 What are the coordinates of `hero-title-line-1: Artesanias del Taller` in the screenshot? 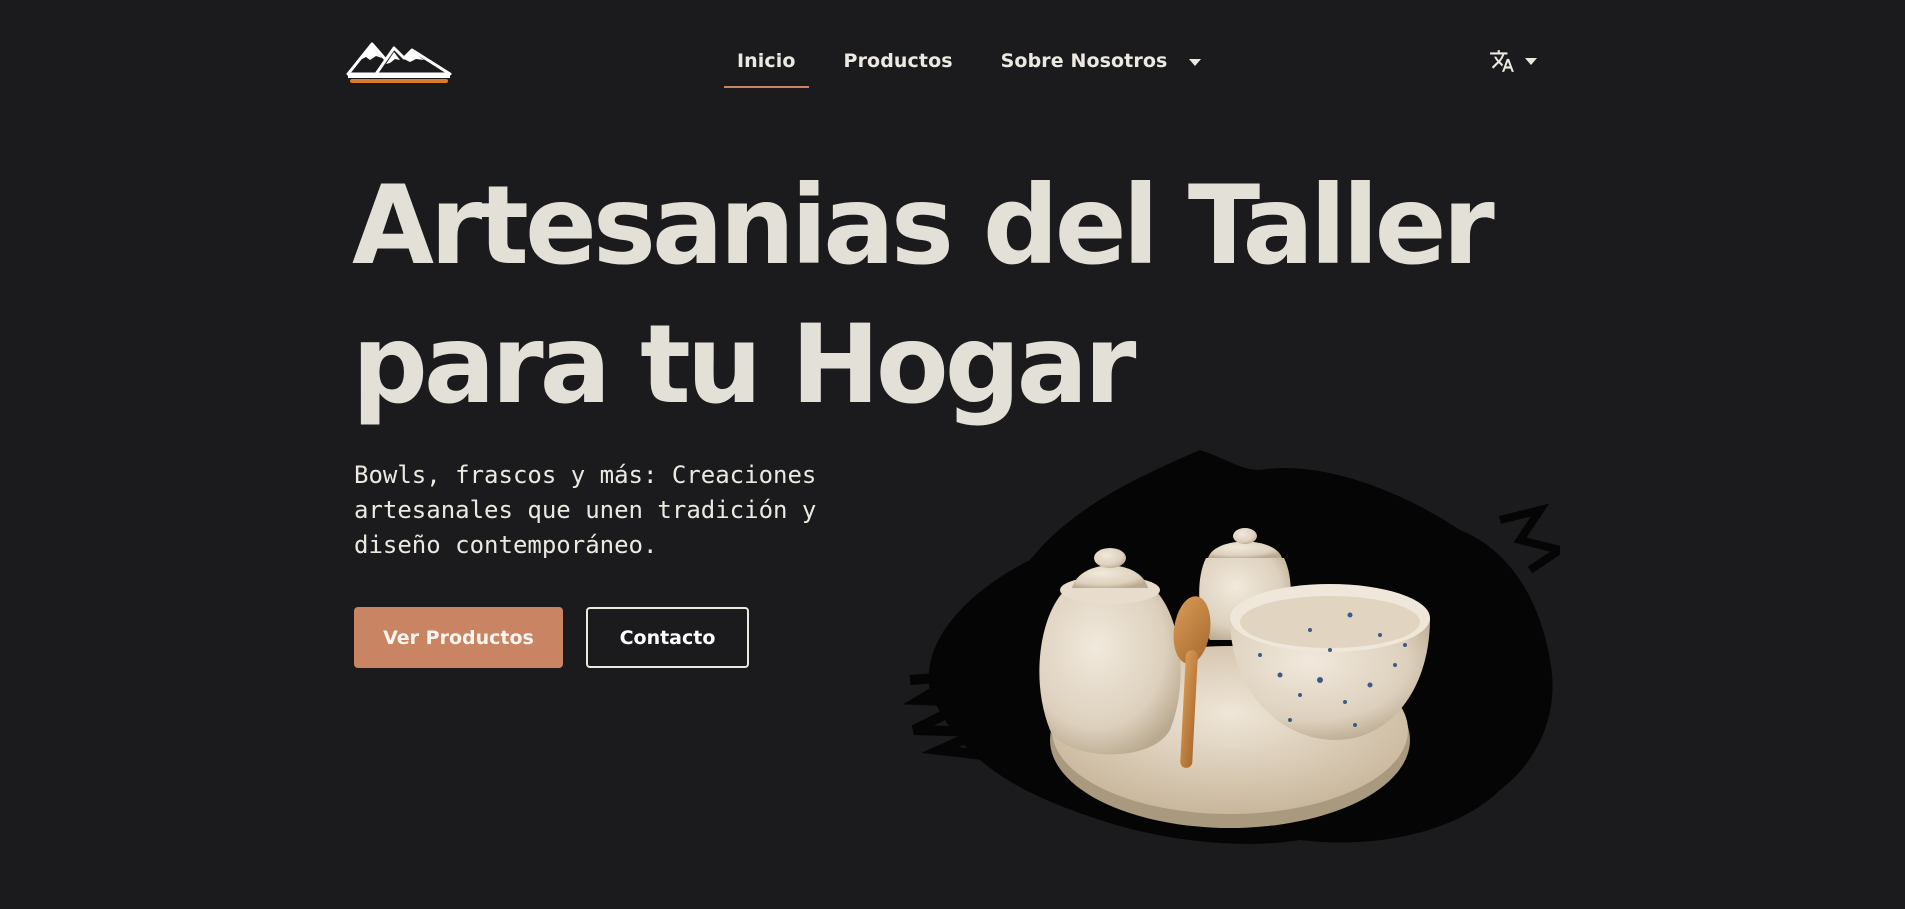 It's located at (923, 225).